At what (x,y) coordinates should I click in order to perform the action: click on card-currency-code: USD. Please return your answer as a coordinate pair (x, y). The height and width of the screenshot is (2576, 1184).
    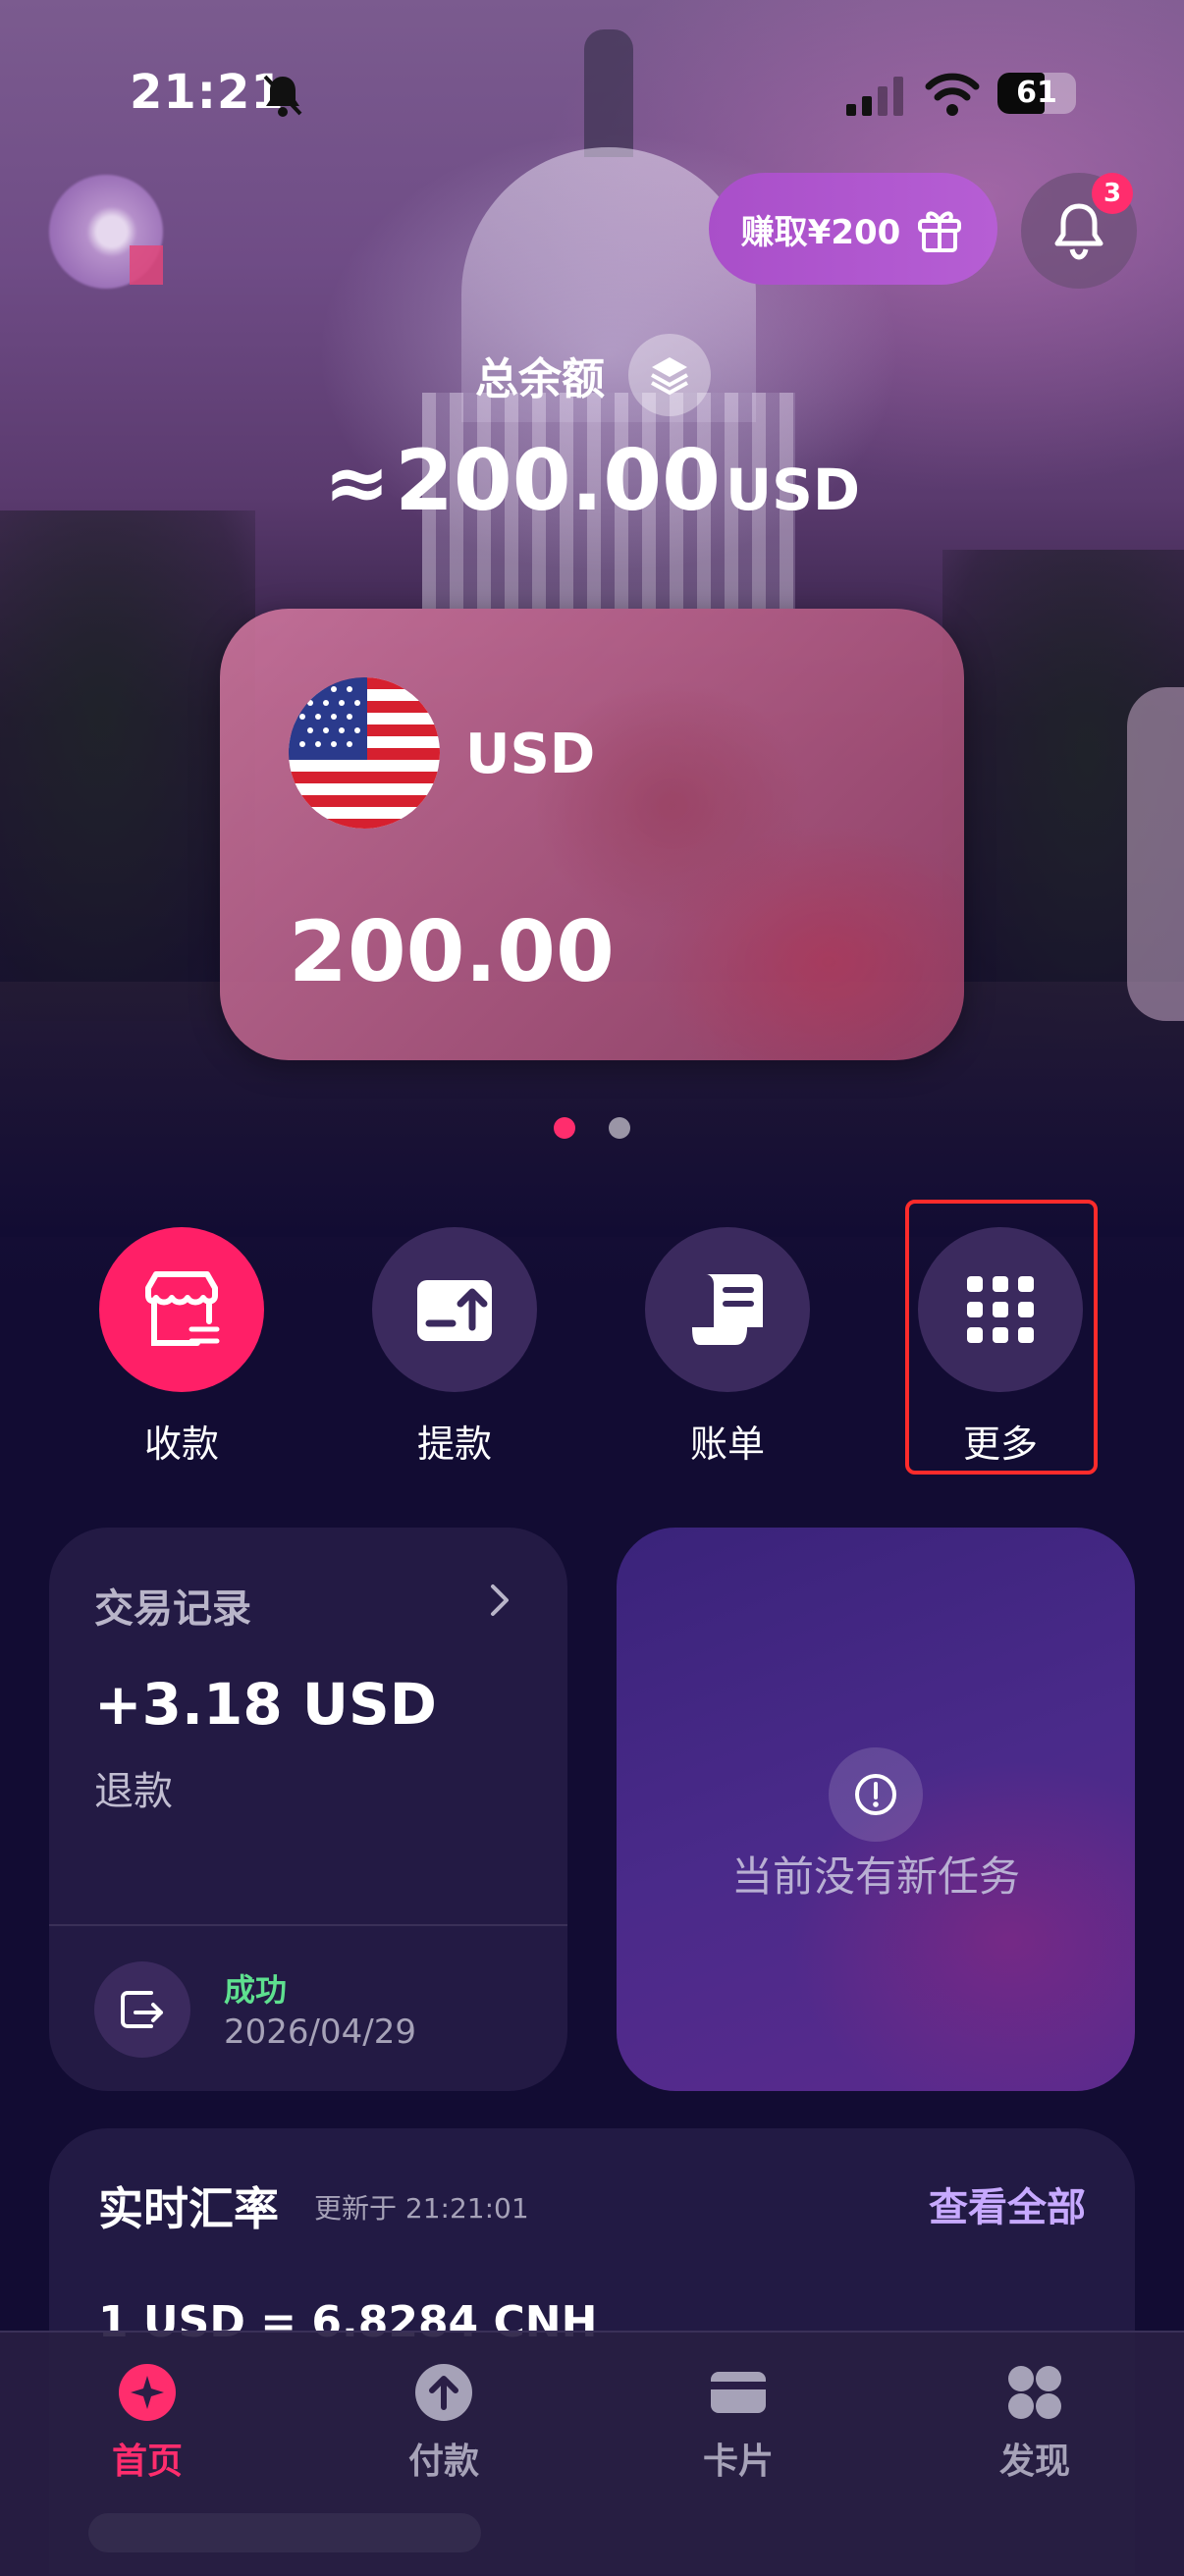
    Looking at the image, I should click on (530, 754).